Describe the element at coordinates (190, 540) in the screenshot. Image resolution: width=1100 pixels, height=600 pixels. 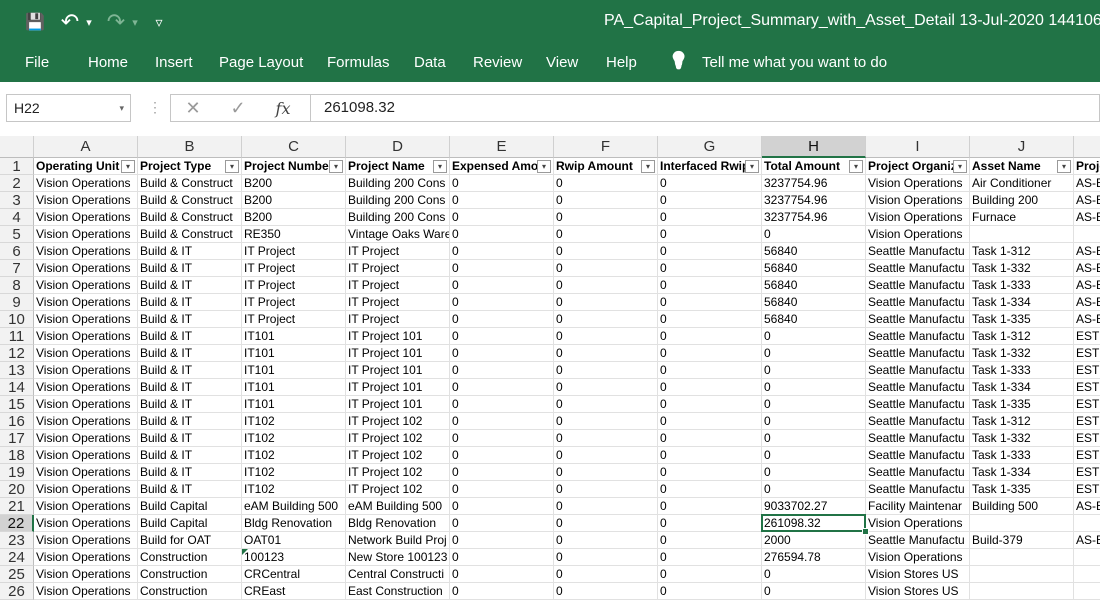
I see `table-cell: Build for OAT` at that location.